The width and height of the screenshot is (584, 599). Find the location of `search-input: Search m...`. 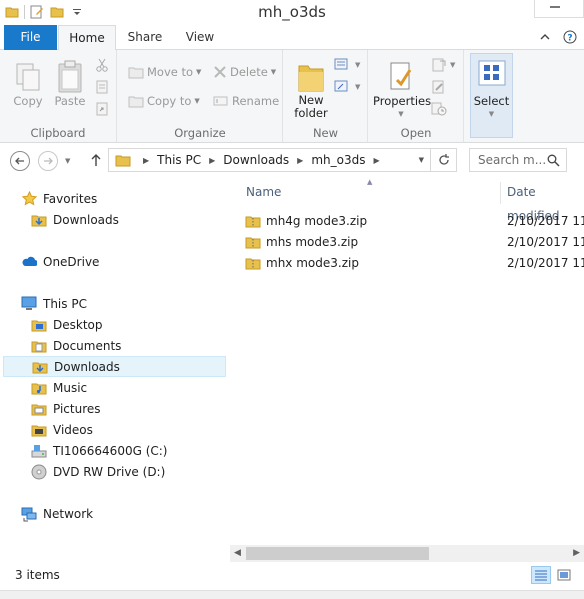

search-input: Search m... is located at coordinates (518, 160).